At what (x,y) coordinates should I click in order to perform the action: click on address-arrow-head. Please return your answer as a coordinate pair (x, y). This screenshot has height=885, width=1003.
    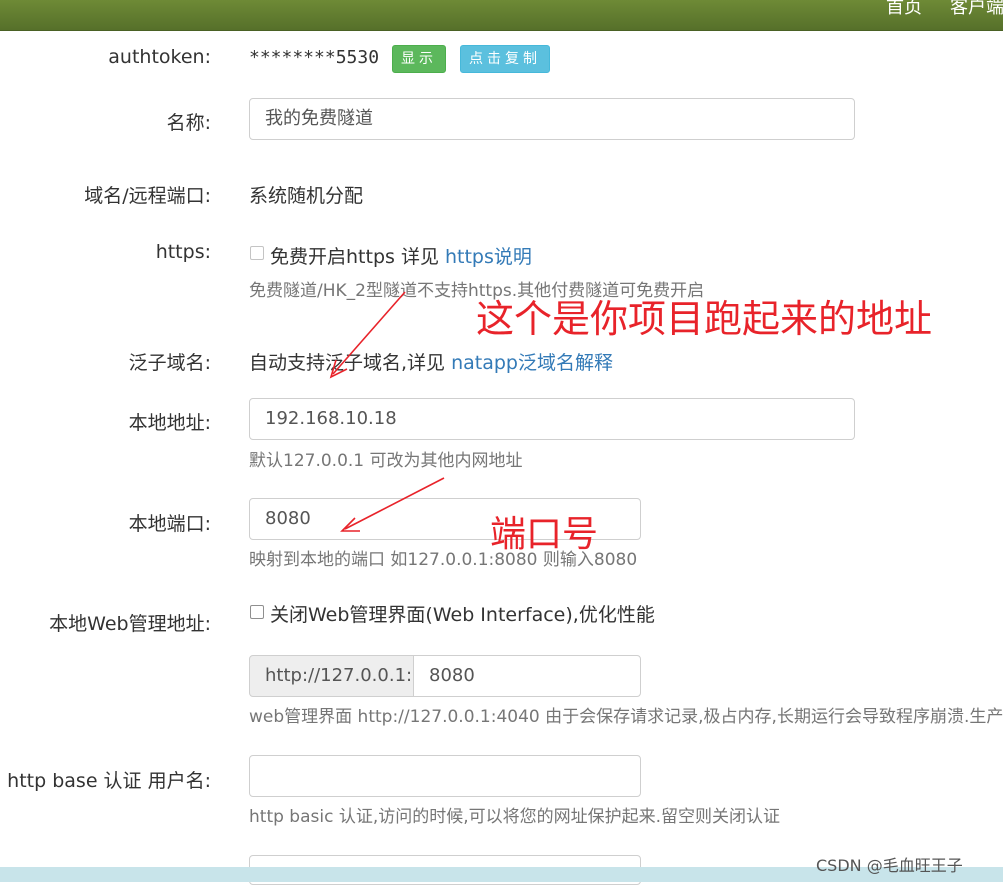
    Looking at the image, I should click on (338, 369).